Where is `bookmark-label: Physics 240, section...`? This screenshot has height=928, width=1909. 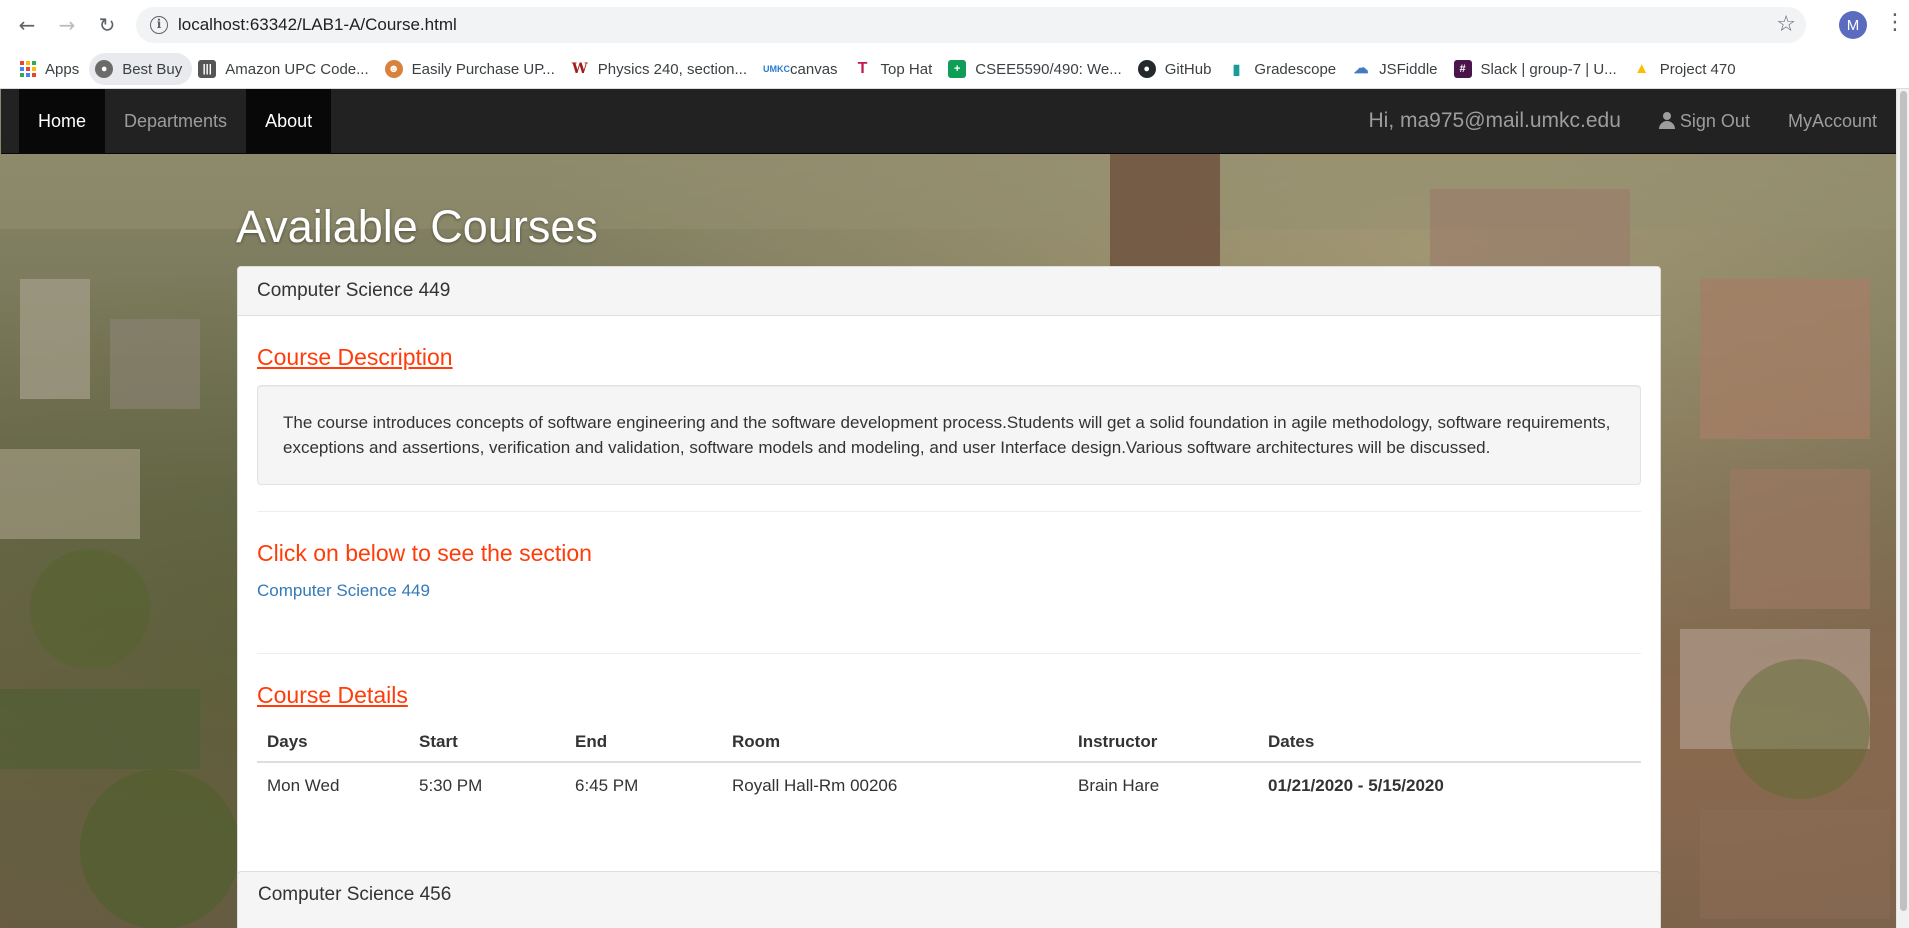
bookmark-label: Physics 240, section... is located at coordinates (672, 69).